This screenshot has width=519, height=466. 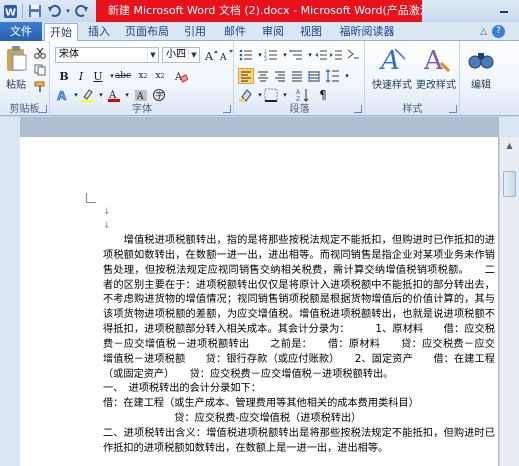 I want to click on styles-group: A 快速样式 A 更改样式 样式, so click(x=413, y=78).